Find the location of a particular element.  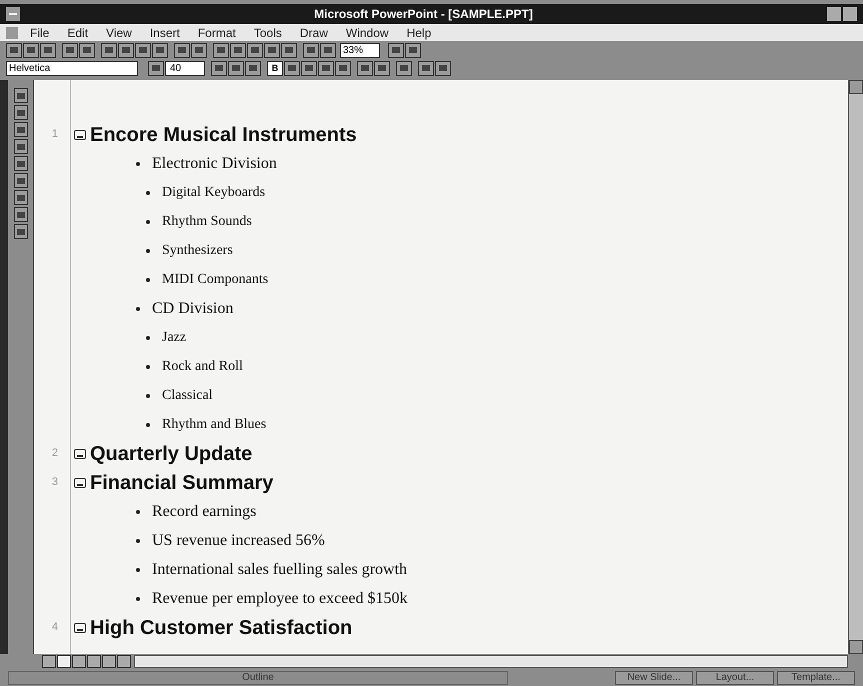

slide-number: 4 is located at coordinates (54, 628).